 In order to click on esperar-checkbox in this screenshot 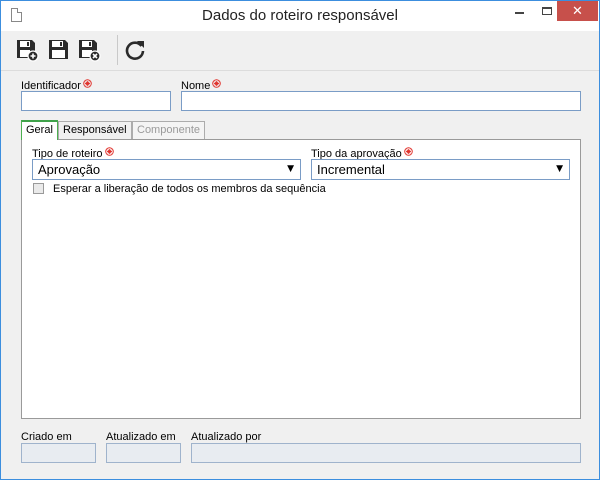, I will do `click(38, 188)`.